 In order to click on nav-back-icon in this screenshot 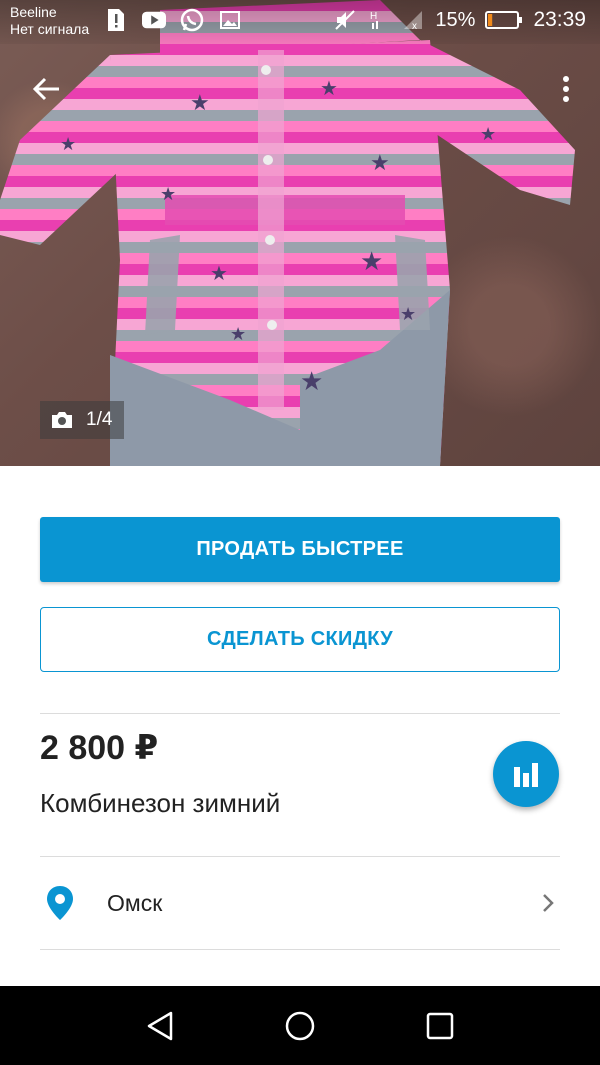, I will do `click(160, 1025)`.